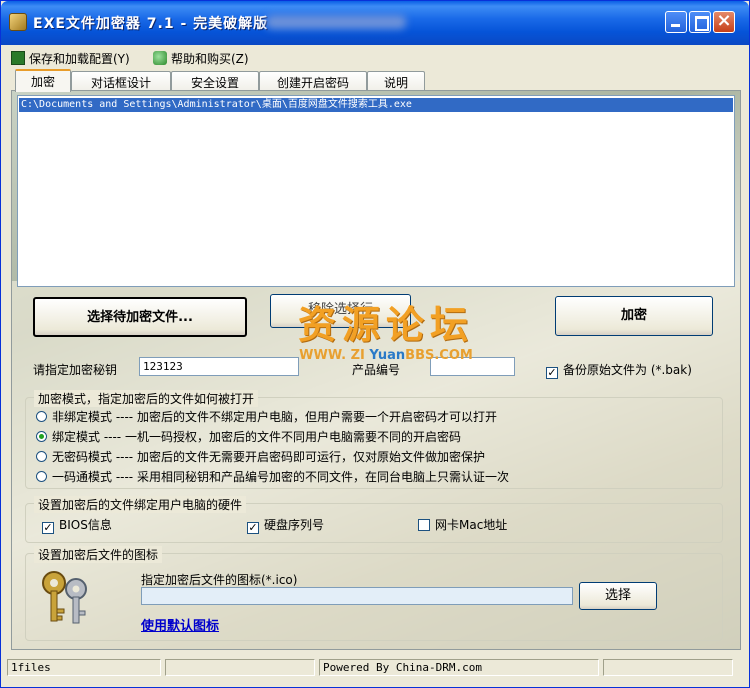 The width and height of the screenshot is (750, 688). I want to click on mode-option-bound: 绑定模式 ---- 一机一码授权，加密后的文件不同用户电脑需要不同的开启密码, so click(248, 436).